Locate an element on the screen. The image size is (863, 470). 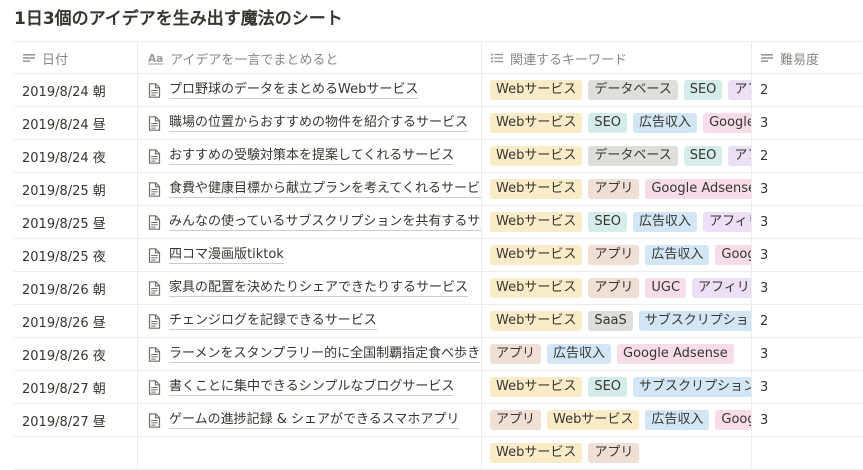
date-text: 2019/8/26 昼 is located at coordinates (64, 323).